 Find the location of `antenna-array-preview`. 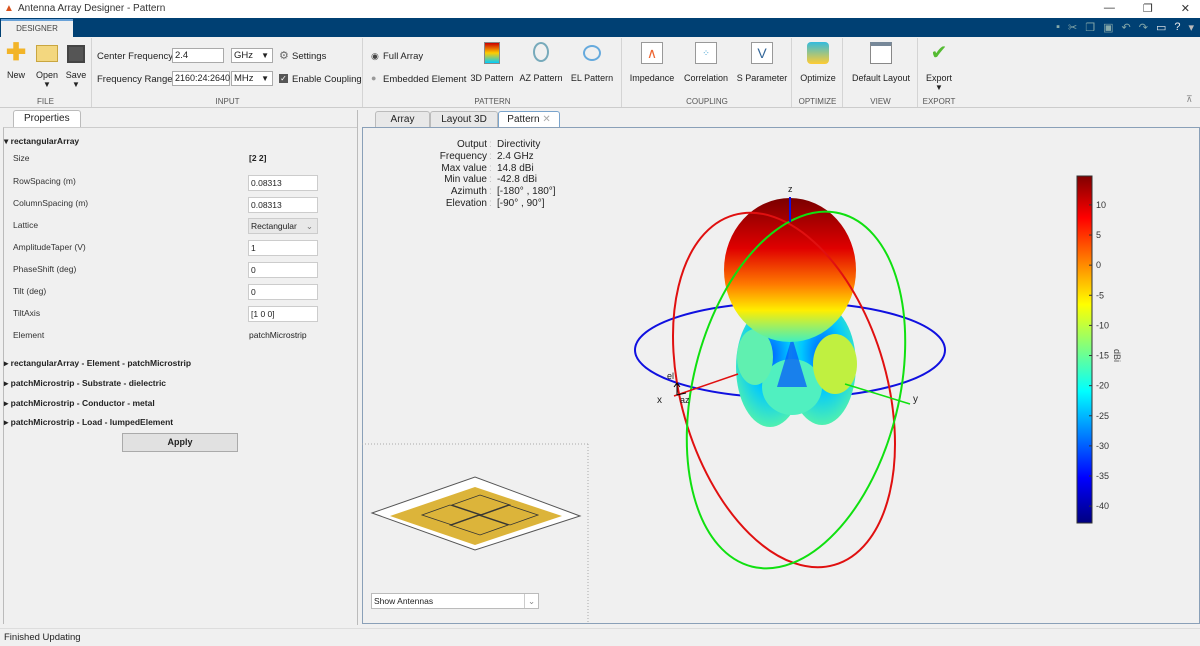

antenna-array-preview is located at coordinates (476, 513).